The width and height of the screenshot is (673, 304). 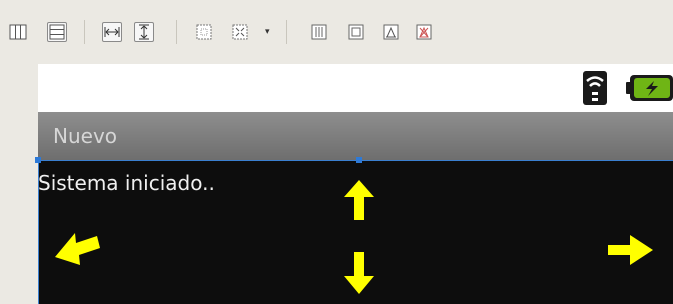 I want to click on anchor-icon, so click(x=391, y=32).